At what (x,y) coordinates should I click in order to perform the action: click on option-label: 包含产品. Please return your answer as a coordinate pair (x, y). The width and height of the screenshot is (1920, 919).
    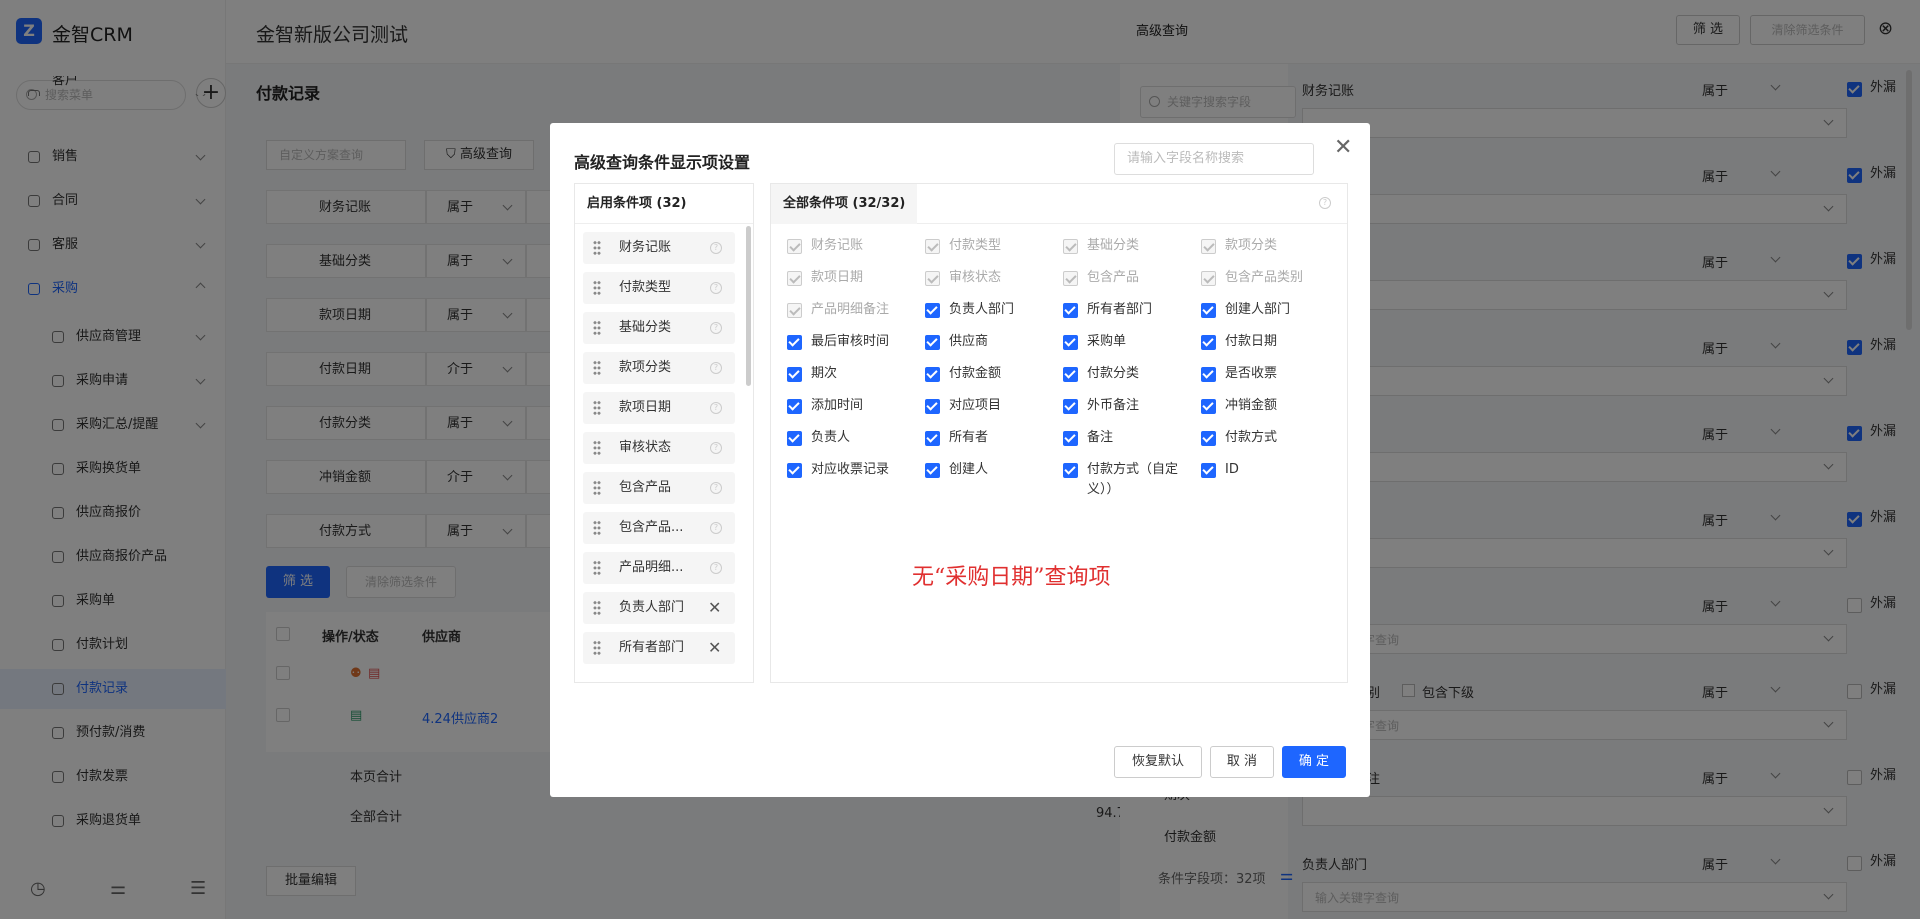
    Looking at the image, I should click on (1113, 277).